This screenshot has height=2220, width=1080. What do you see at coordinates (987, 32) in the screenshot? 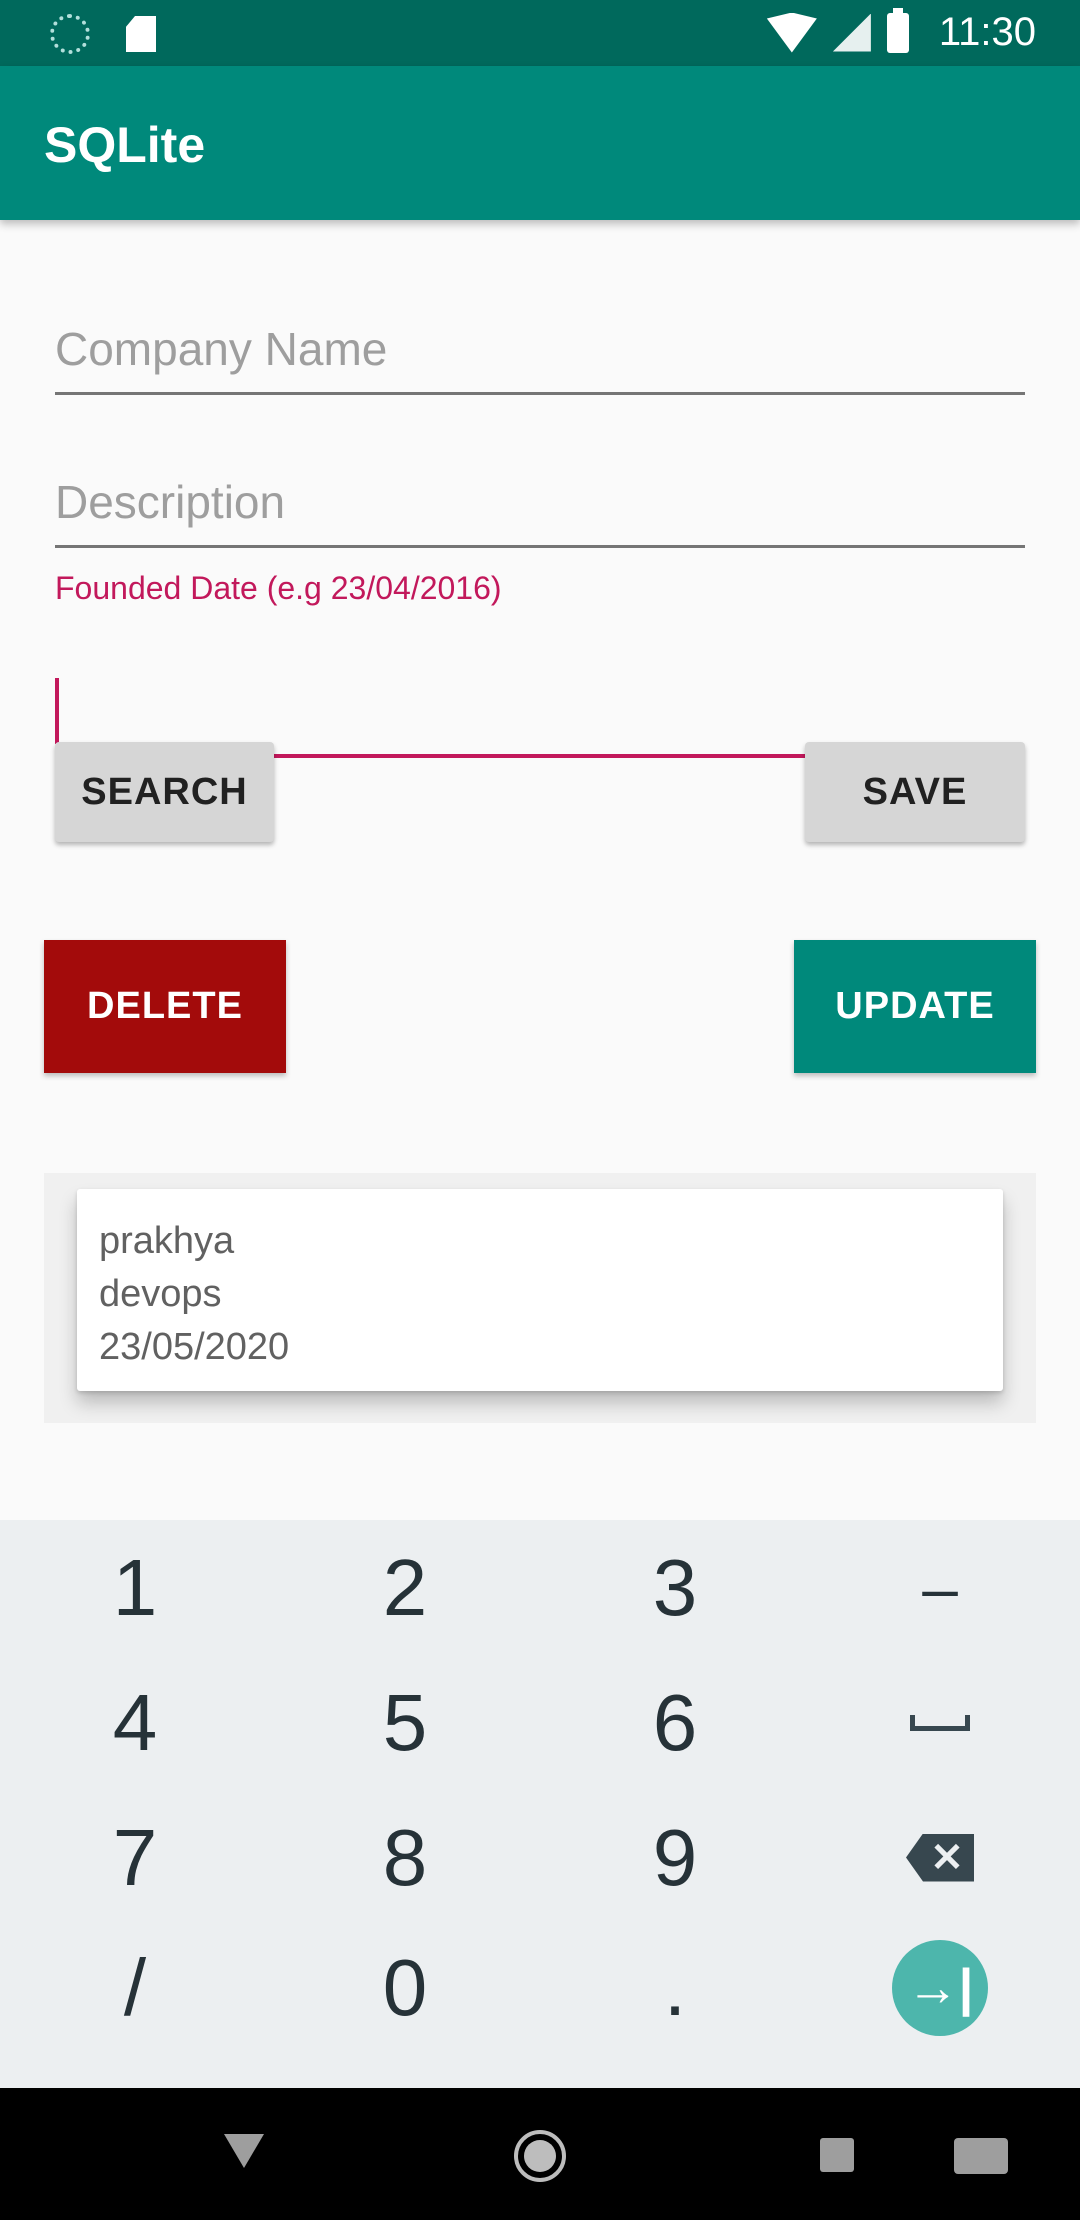
I see `status-time: 11:30` at bounding box center [987, 32].